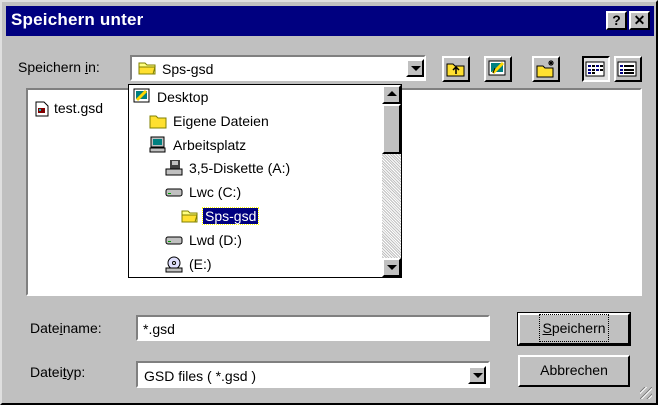  I want to click on close-icon: ✕, so click(639, 20).